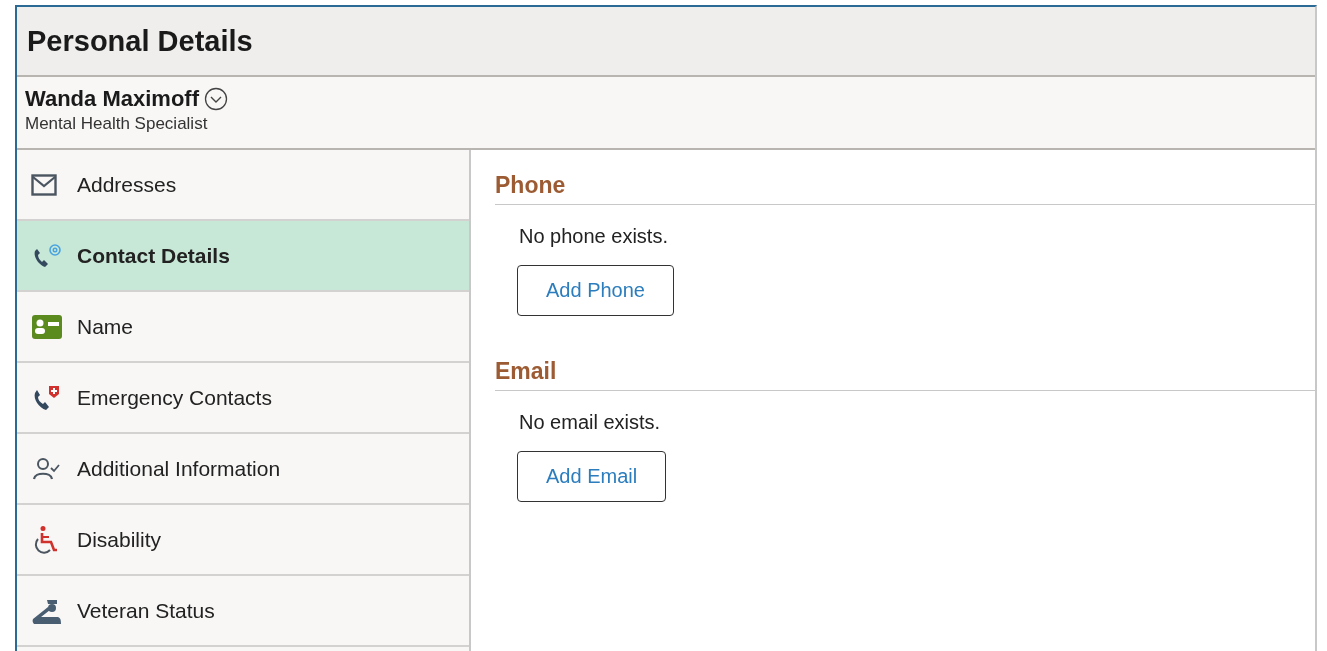  What do you see at coordinates (243, 327) in the screenshot?
I see `sidebar-item: Name` at bounding box center [243, 327].